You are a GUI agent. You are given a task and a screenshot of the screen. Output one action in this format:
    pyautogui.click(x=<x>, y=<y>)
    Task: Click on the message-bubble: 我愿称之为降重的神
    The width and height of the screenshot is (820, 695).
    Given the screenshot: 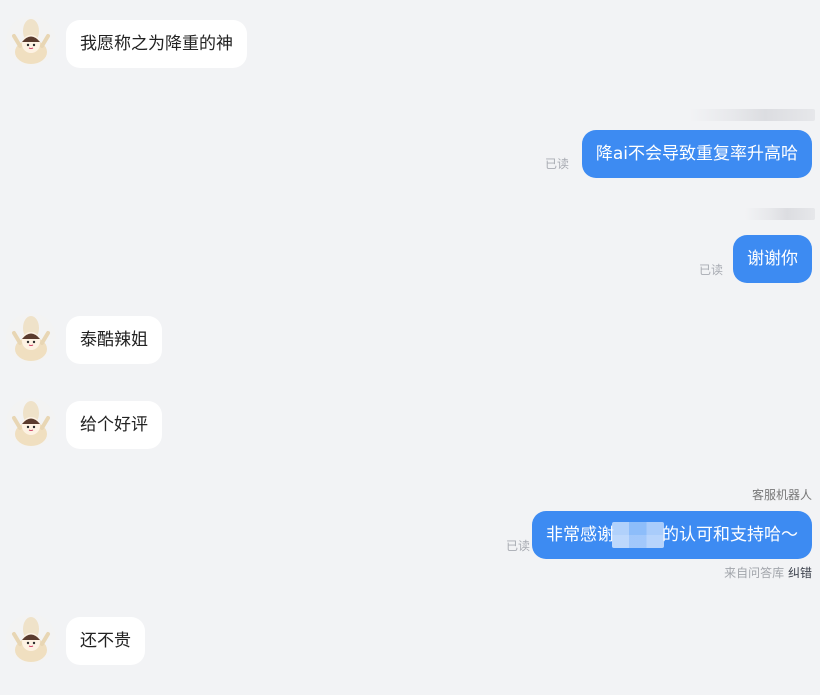 What is the action you would take?
    pyautogui.click(x=156, y=44)
    